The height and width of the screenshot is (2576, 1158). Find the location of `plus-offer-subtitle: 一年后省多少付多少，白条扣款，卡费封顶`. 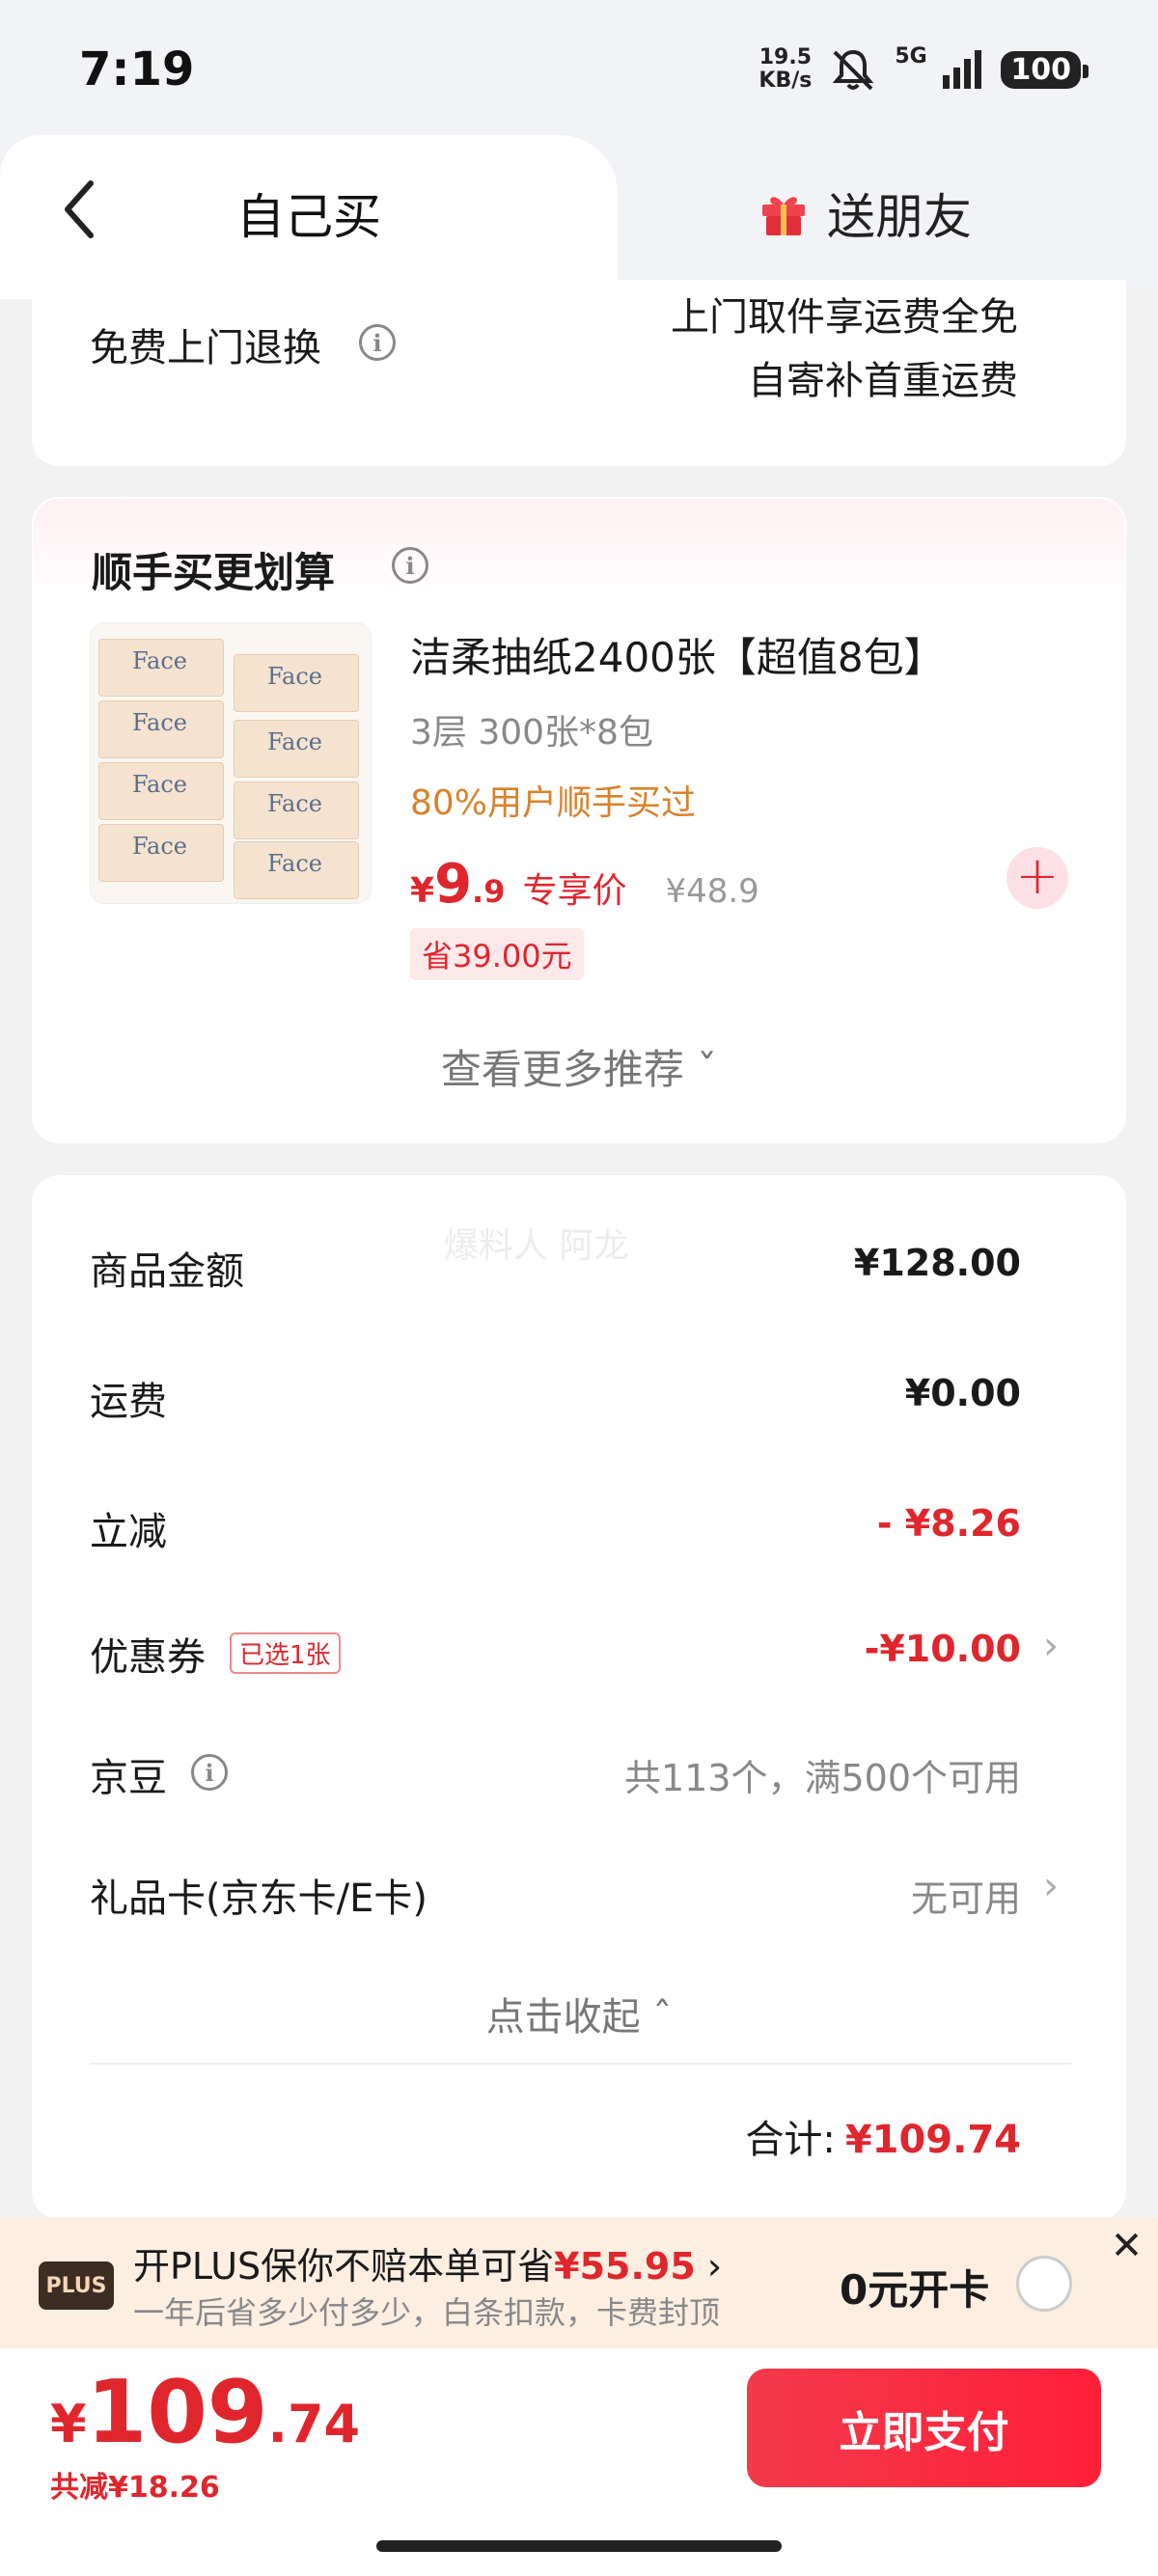

plus-offer-subtitle: 一年后省多少付多少，白条扣款，卡费封顶 is located at coordinates (427, 2313).